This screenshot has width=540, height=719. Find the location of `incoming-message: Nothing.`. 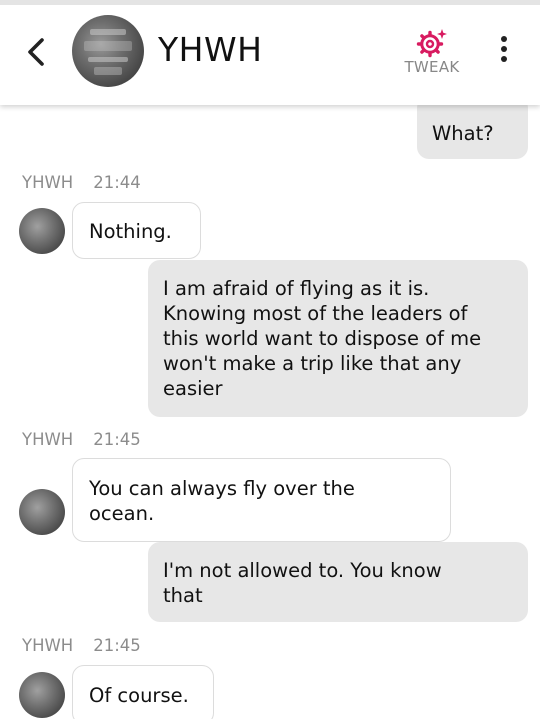

incoming-message: Nothing. is located at coordinates (136, 230).